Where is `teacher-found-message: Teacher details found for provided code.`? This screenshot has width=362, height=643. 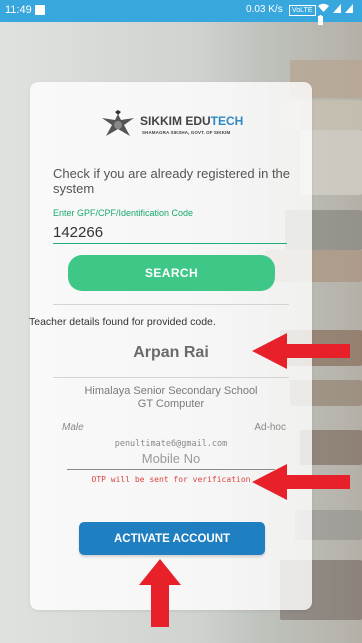 teacher-found-message: Teacher details found for provided code. is located at coordinates (122, 322).